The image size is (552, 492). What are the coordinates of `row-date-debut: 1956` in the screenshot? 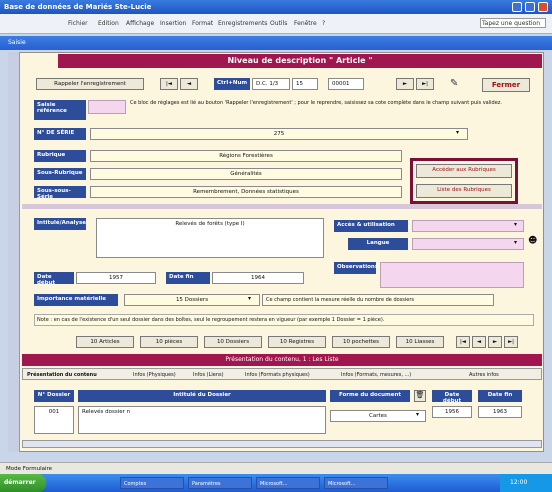 It's located at (452, 412).